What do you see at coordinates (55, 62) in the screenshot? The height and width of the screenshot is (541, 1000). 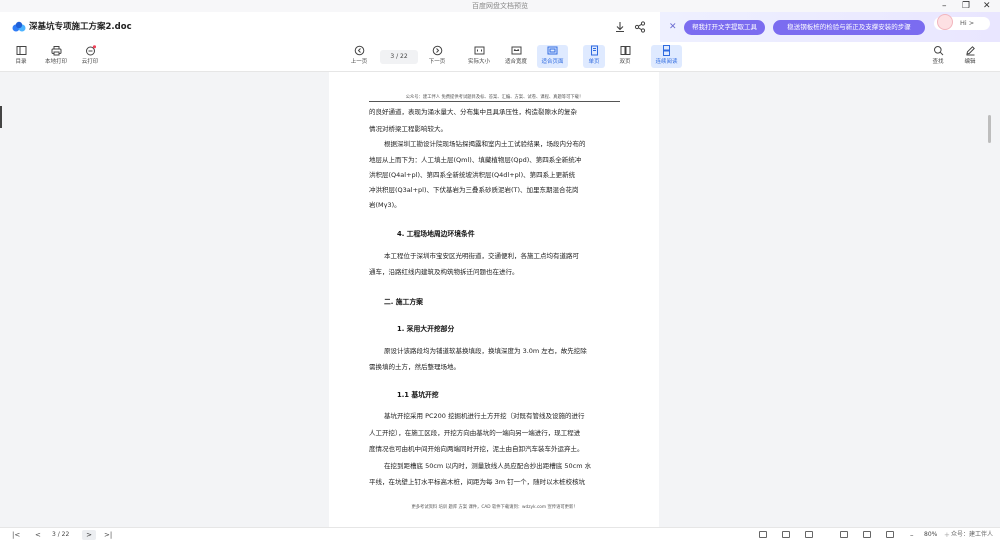 I see `local-print-label: 本地打印` at bounding box center [55, 62].